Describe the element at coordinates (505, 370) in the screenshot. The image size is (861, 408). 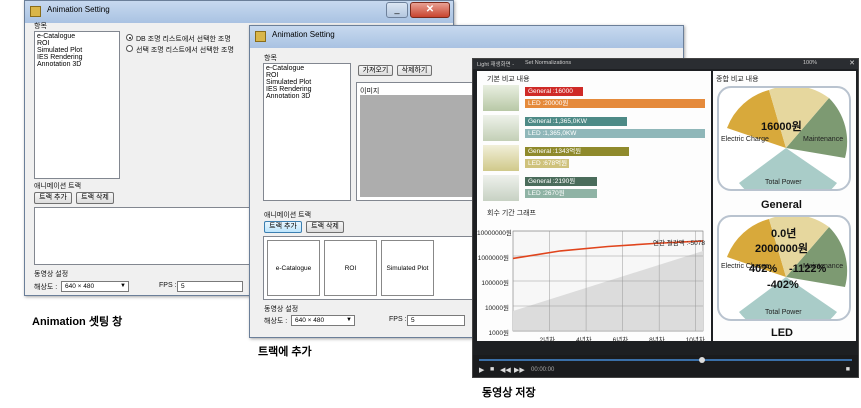
I see `prev-icon: ◀◀` at that location.